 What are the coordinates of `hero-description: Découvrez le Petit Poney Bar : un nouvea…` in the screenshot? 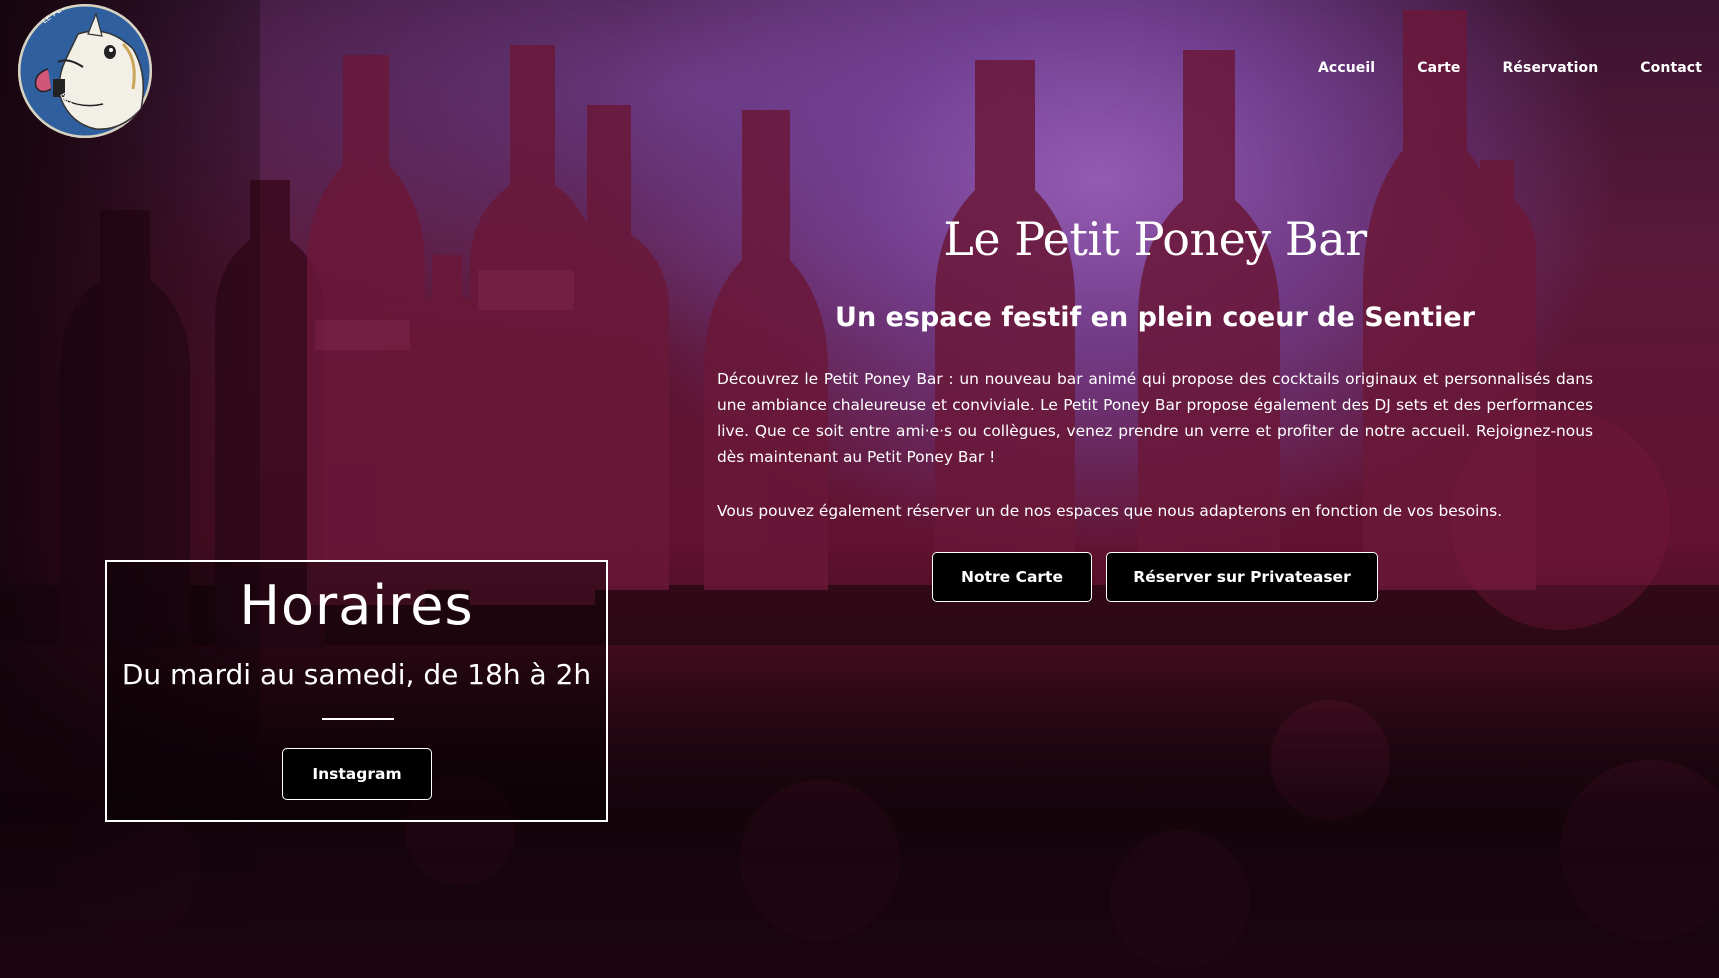 It's located at (1155, 445).